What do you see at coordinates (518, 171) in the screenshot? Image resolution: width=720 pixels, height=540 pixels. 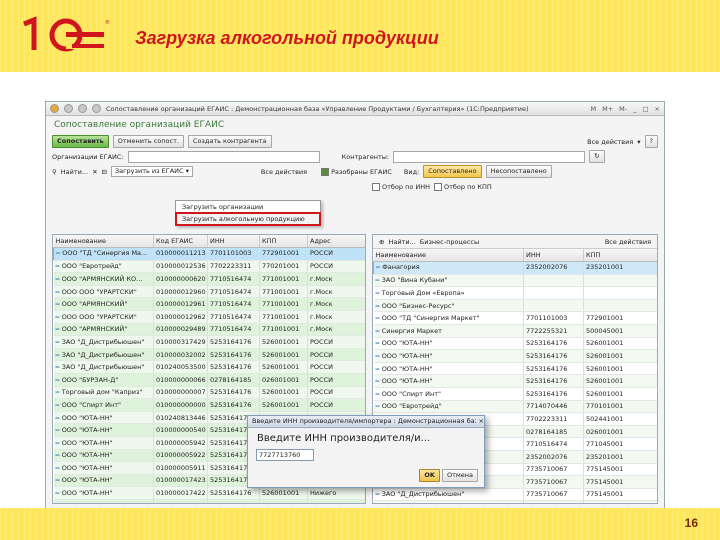 I see `filter-select: Несопоставлено` at bounding box center [518, 171].